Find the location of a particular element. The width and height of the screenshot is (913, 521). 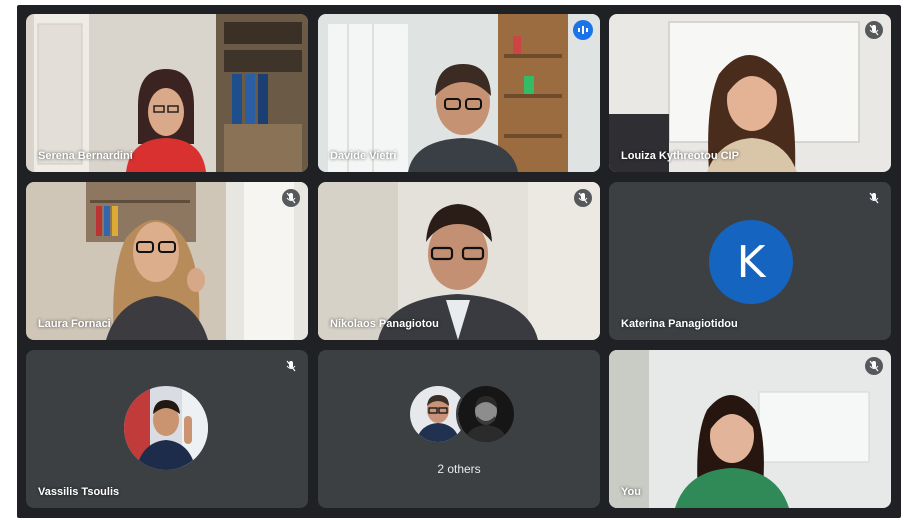

participant-tile-others: 2 others is located at coordinates (459, 429).